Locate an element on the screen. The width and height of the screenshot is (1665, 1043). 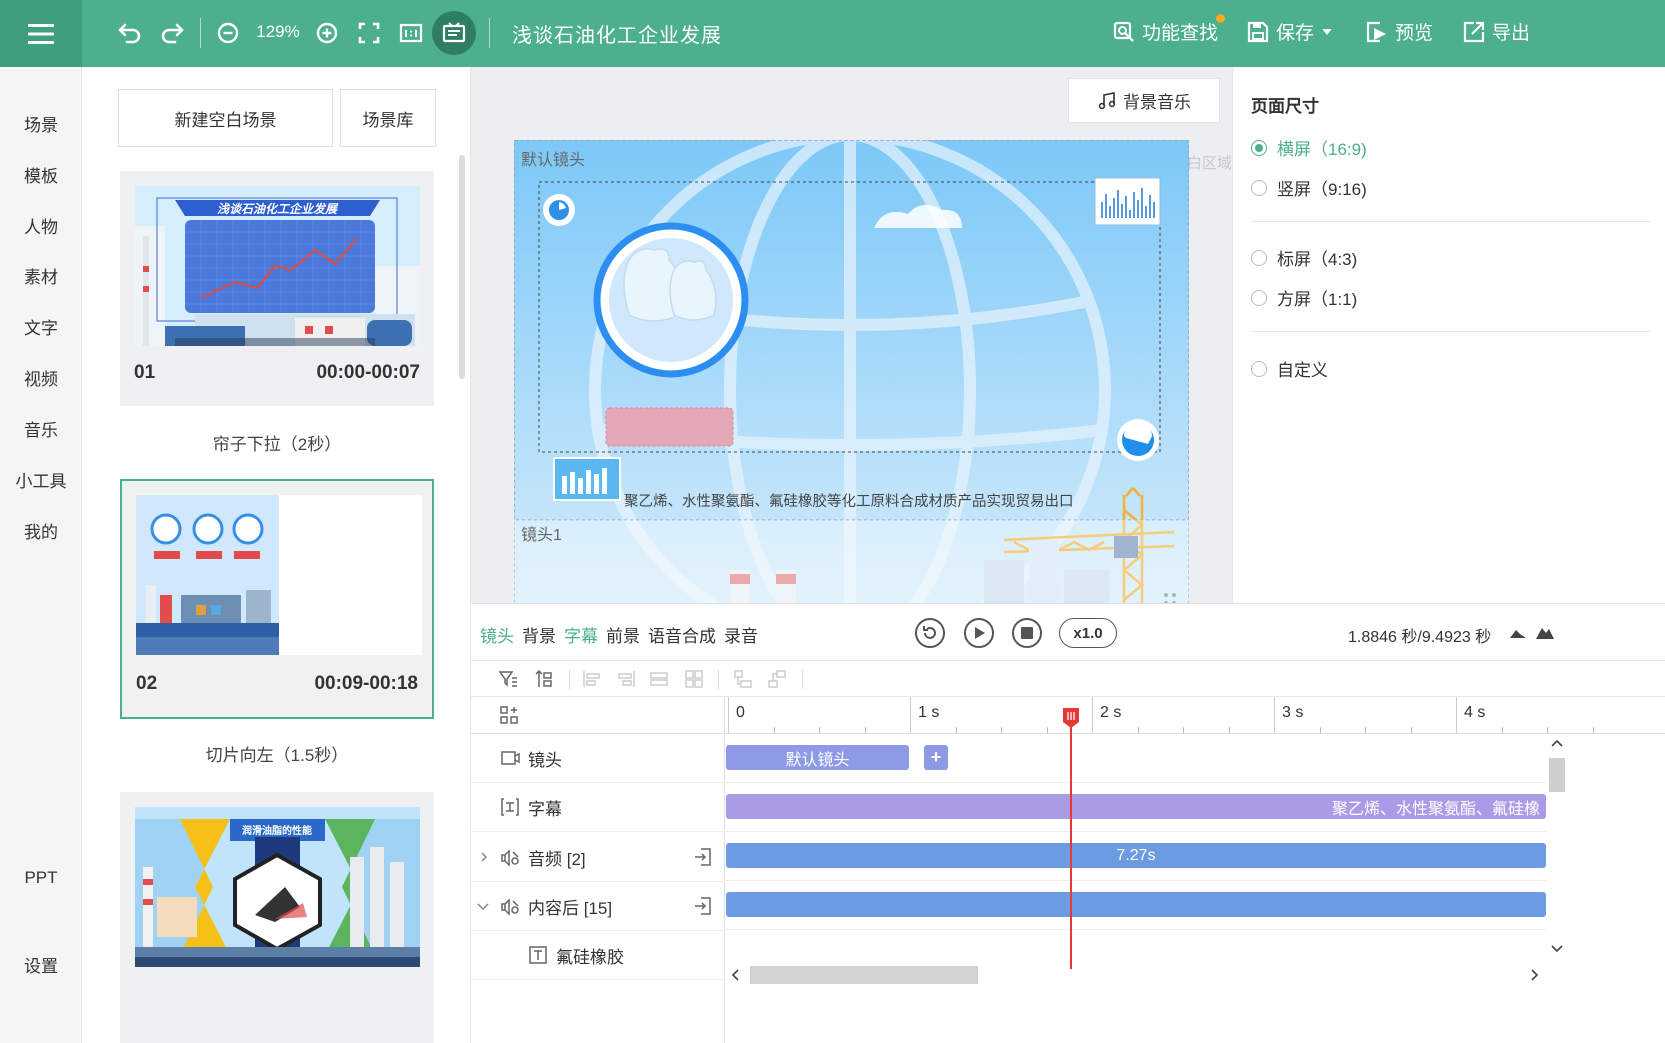
nav-item-tools: 小工具 is located at coordinates (41, 479).